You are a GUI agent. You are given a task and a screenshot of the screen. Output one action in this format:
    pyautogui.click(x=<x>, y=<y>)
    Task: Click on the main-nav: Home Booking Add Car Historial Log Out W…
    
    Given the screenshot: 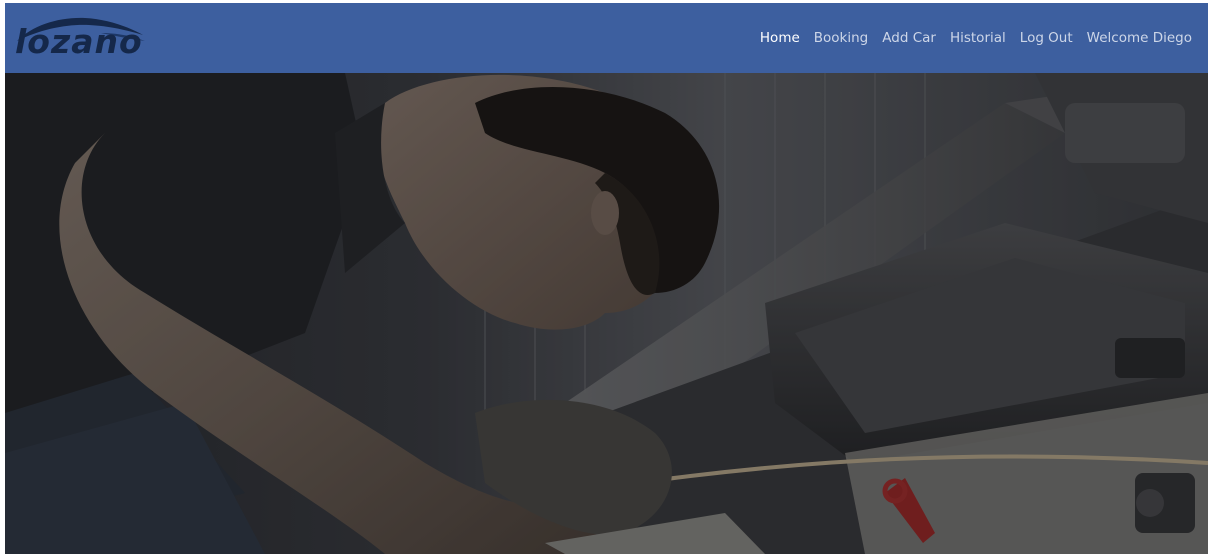 What is the action you would take?
    pyautogui.click(x=976, y=38)
    